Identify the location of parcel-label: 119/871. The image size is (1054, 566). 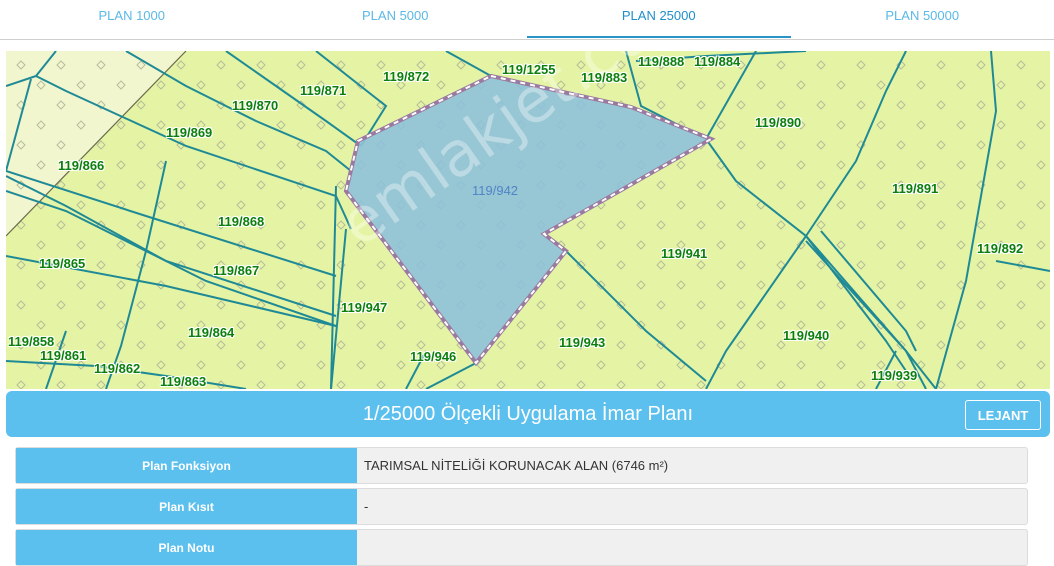
(323, 90).